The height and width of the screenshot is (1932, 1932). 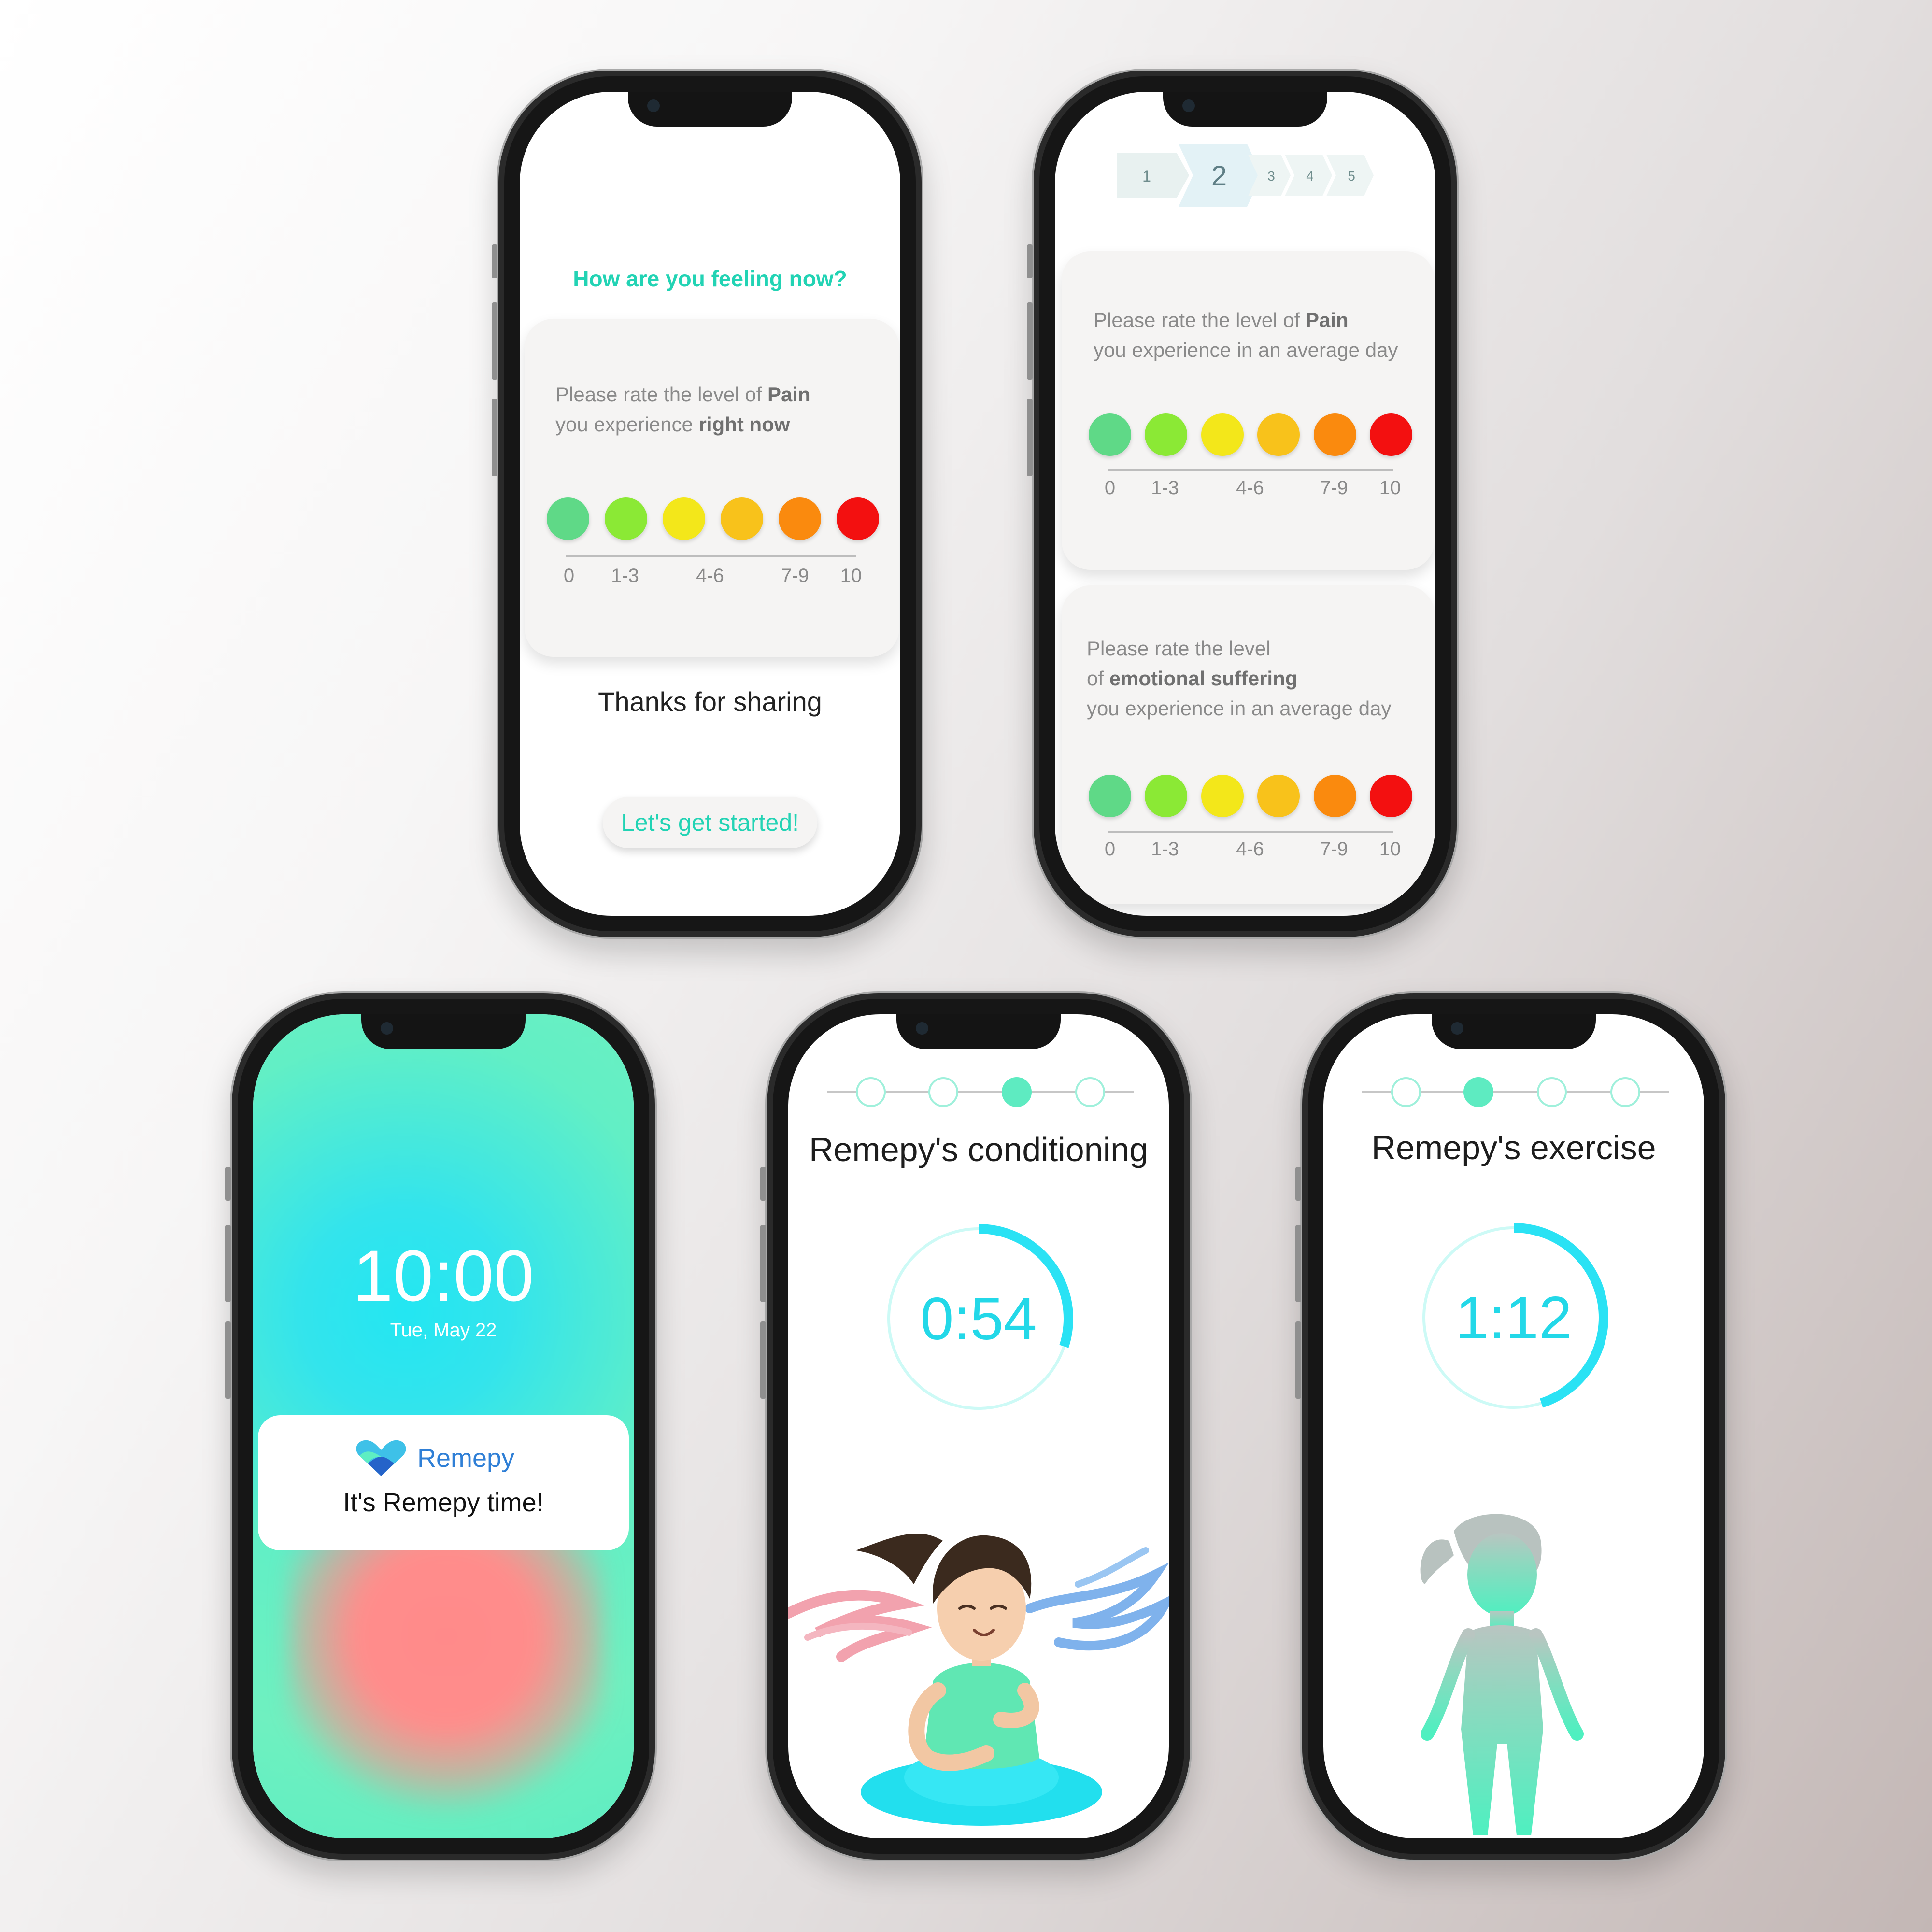 What do you see at coordinates (713, 518) in the screenshot?
I see `pain-scale-dots` at bounding box center [713, 518].